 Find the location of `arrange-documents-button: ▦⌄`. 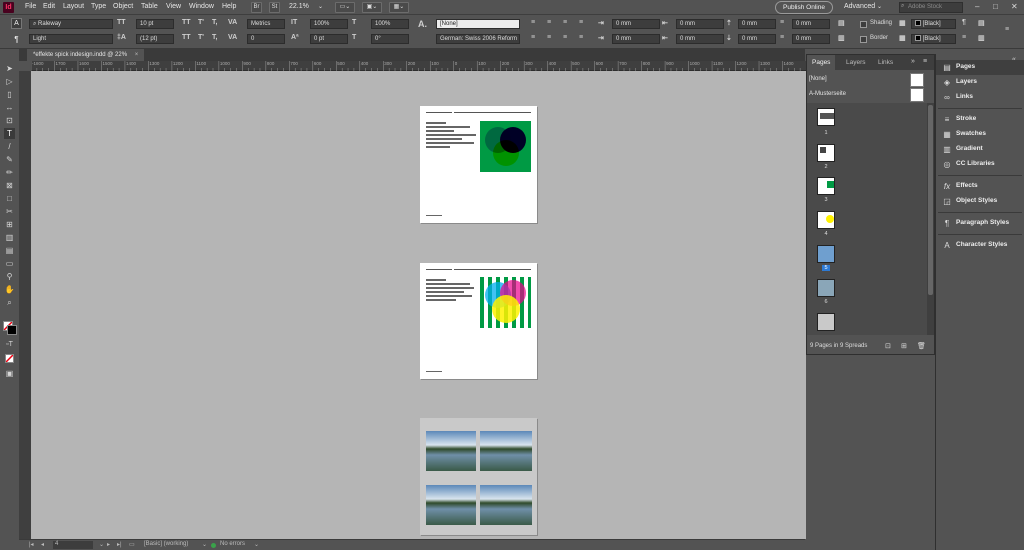

arrange-documents-button: ▦⌄ is located at coordinates (399, 7).